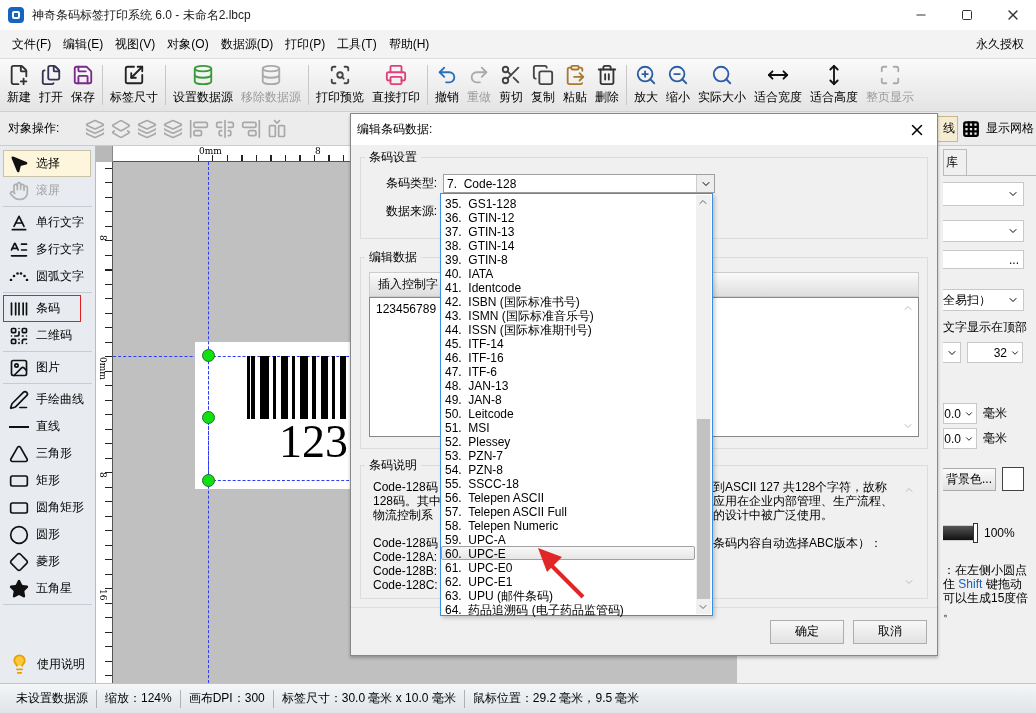 The height and width of the screenshot is (713, 1036). I want to click on dropdown-option: 39. GTIN-8, so click(568, 259).